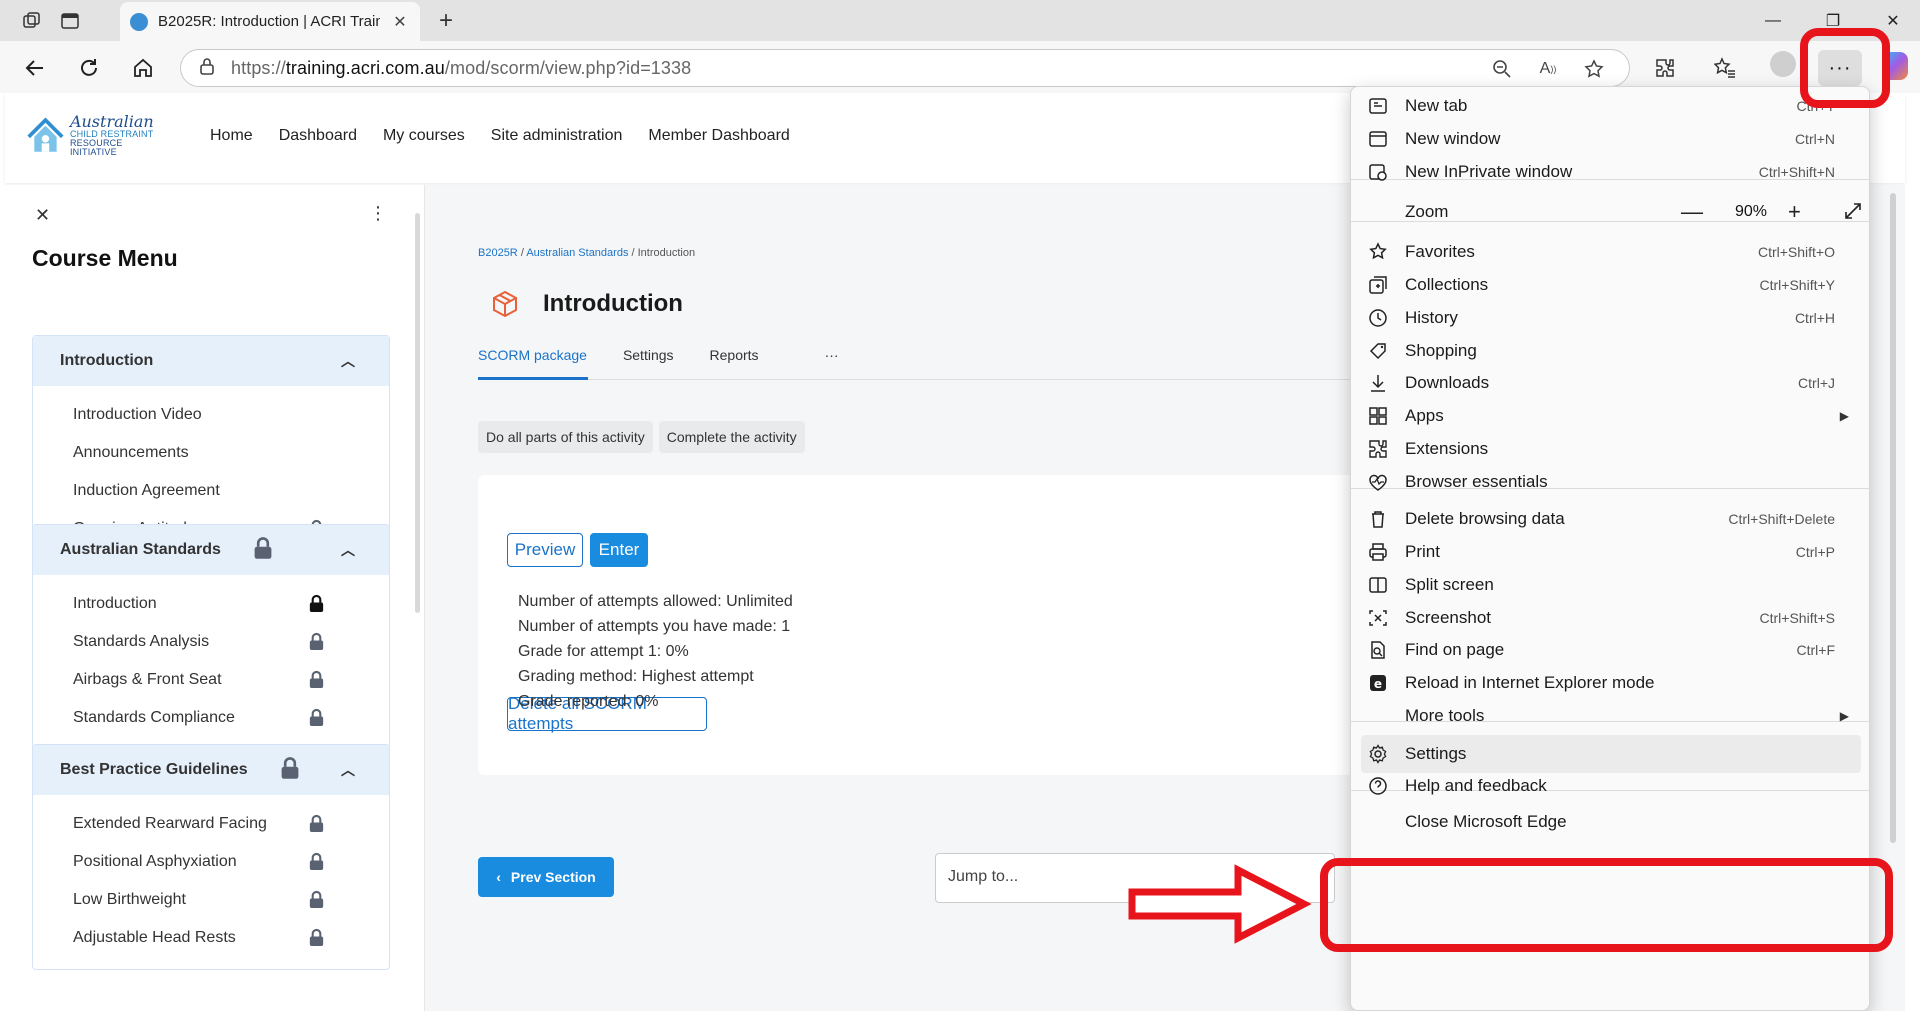 This screenshot has height=1011, width=1920. Describe the element at coordinates (1751, 211) in the screenshot. I see `zoom-level: 90%` at that location.